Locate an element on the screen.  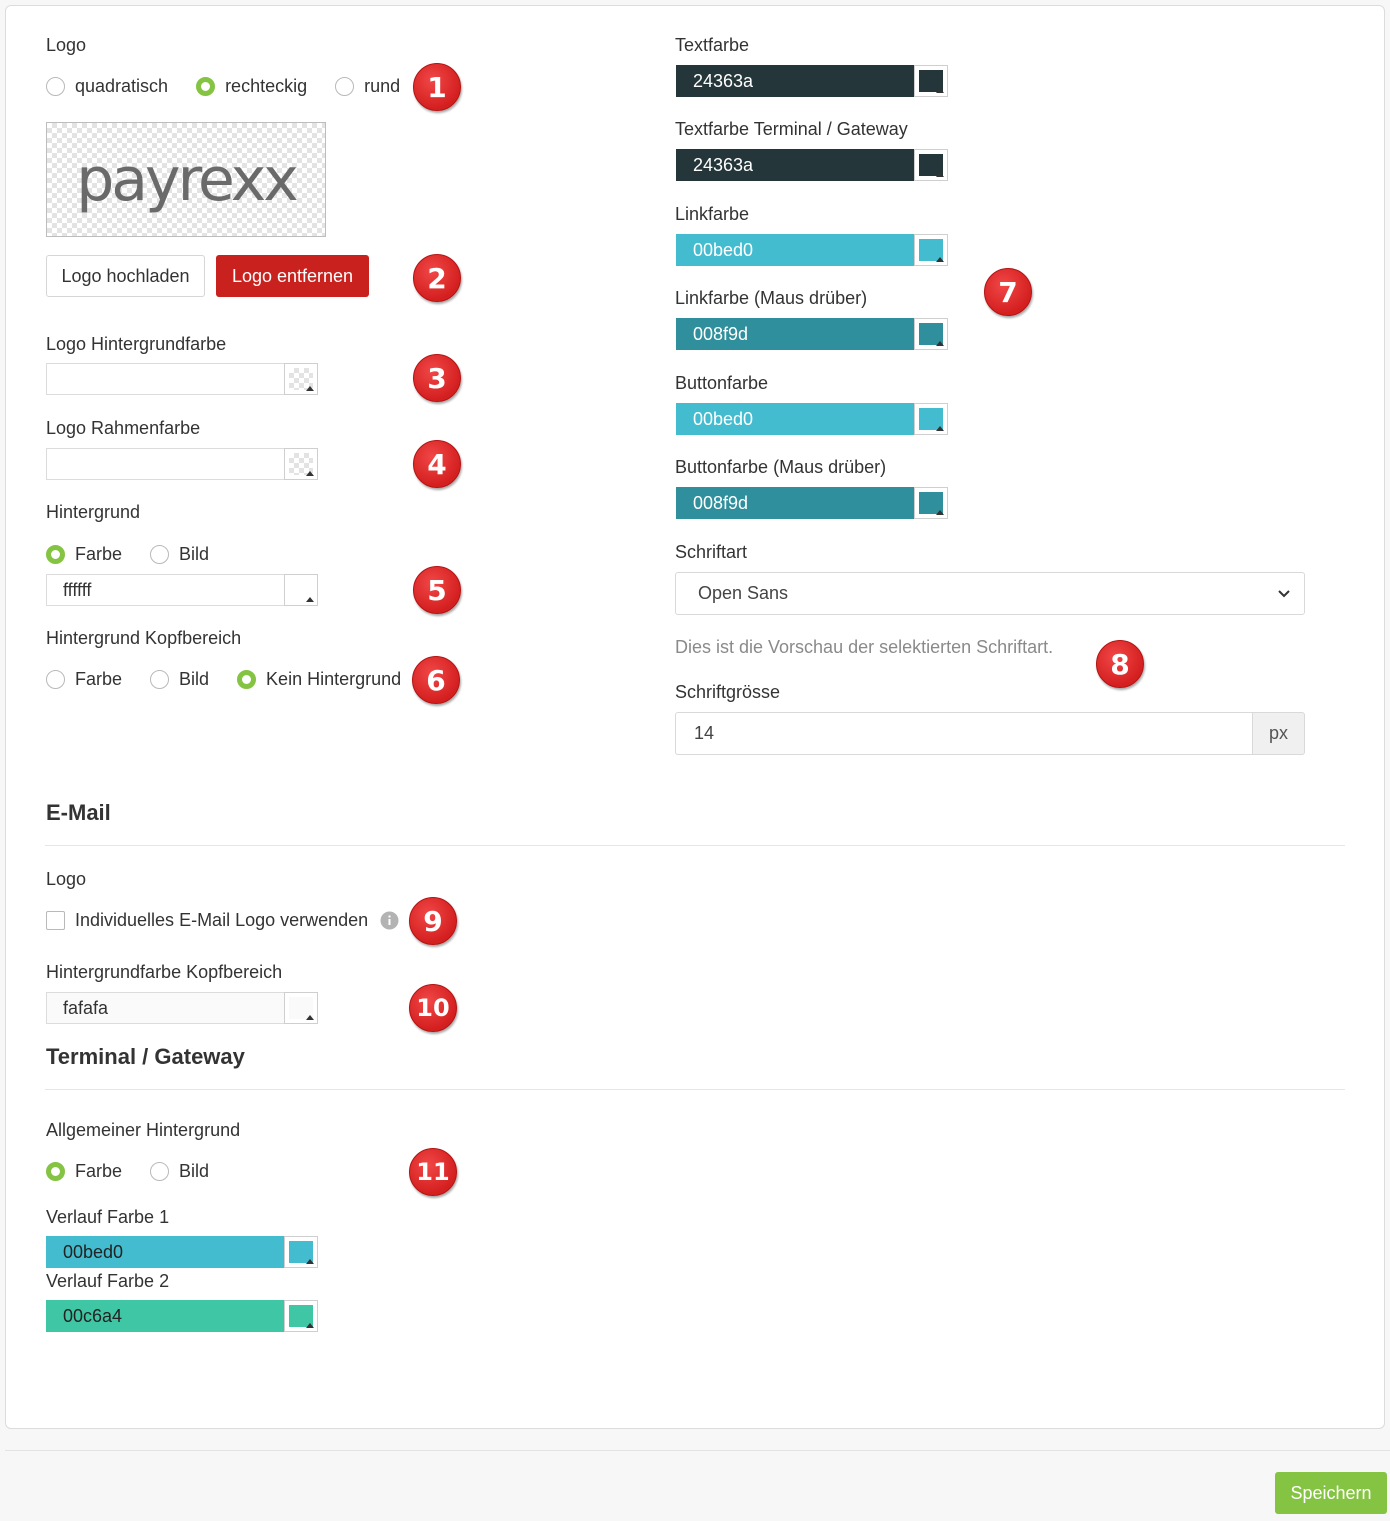
radio-rechteckig: rechteckig is located at coordinates (251, 86).